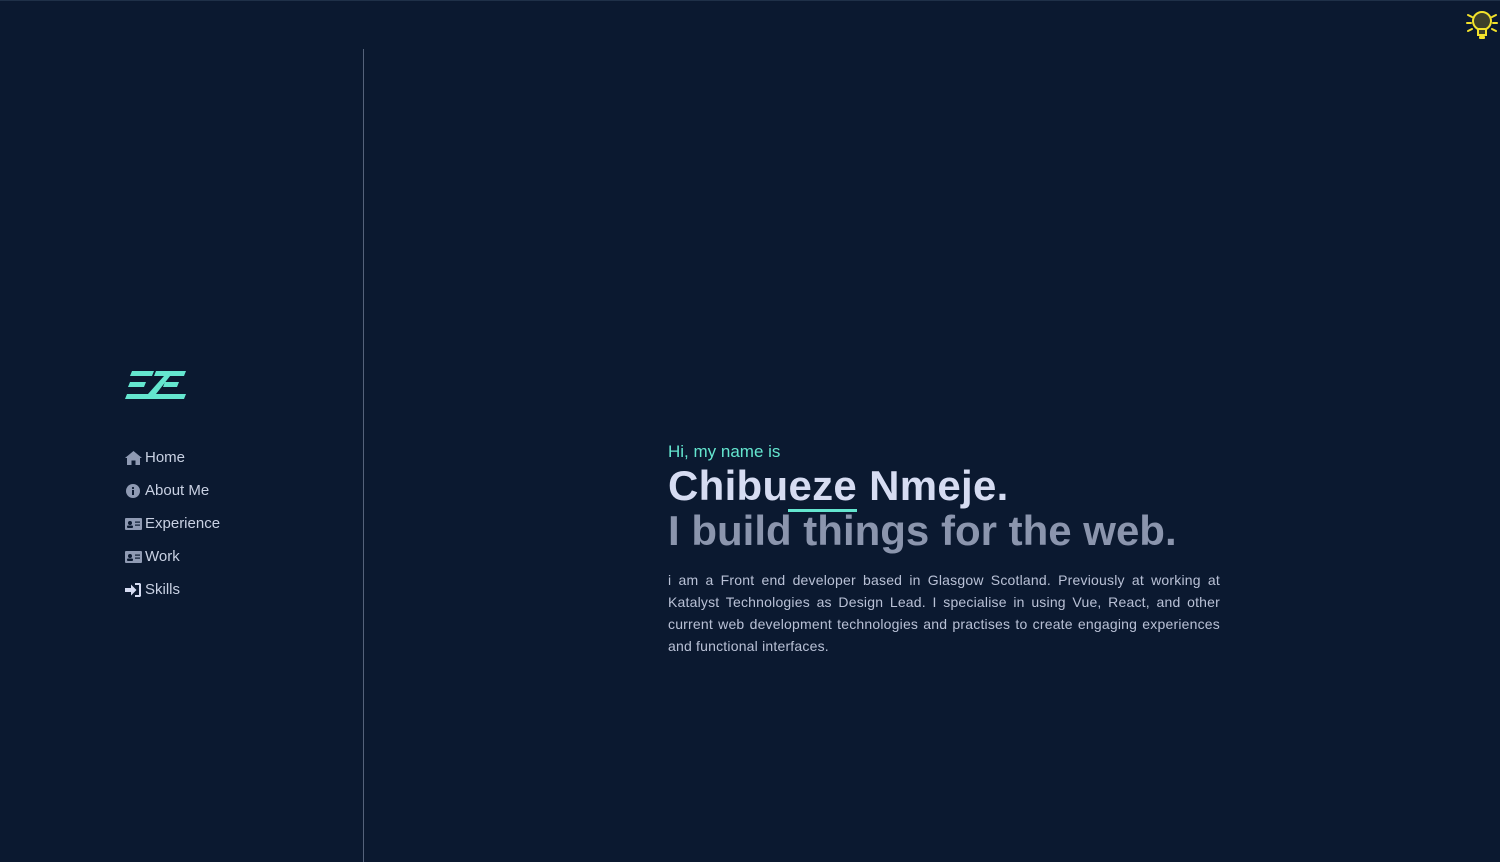 This screenshot has height=862, width=1500. I want to click on name-rest: Nmeje., so click(933, 485).